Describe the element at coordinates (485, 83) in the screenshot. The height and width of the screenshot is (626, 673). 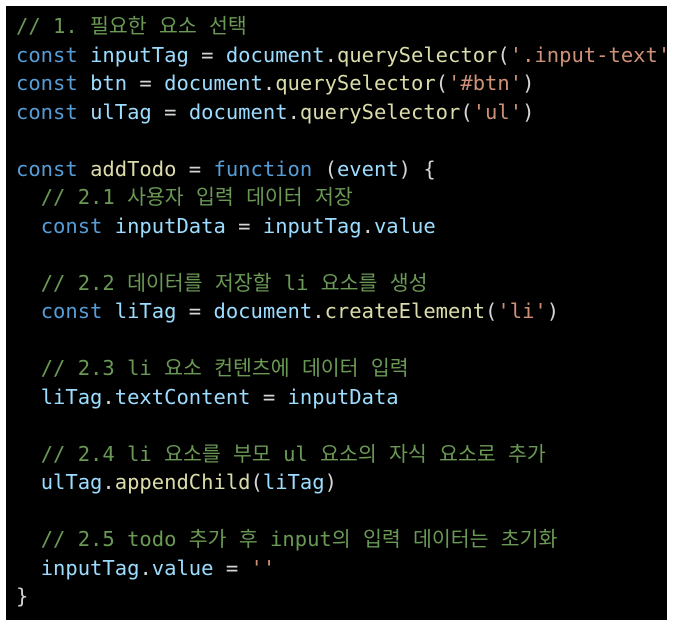
I see `code-token: '#btn'` at that location.